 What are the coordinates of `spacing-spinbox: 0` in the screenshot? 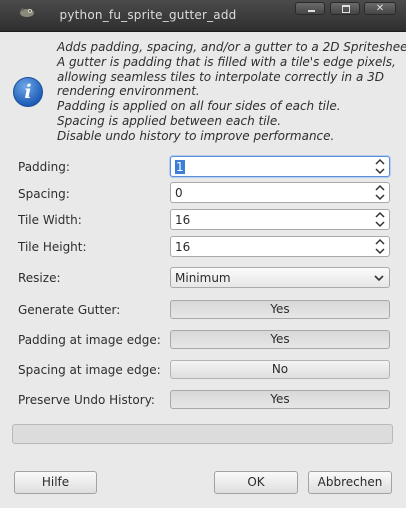 It's located at (280, 192).